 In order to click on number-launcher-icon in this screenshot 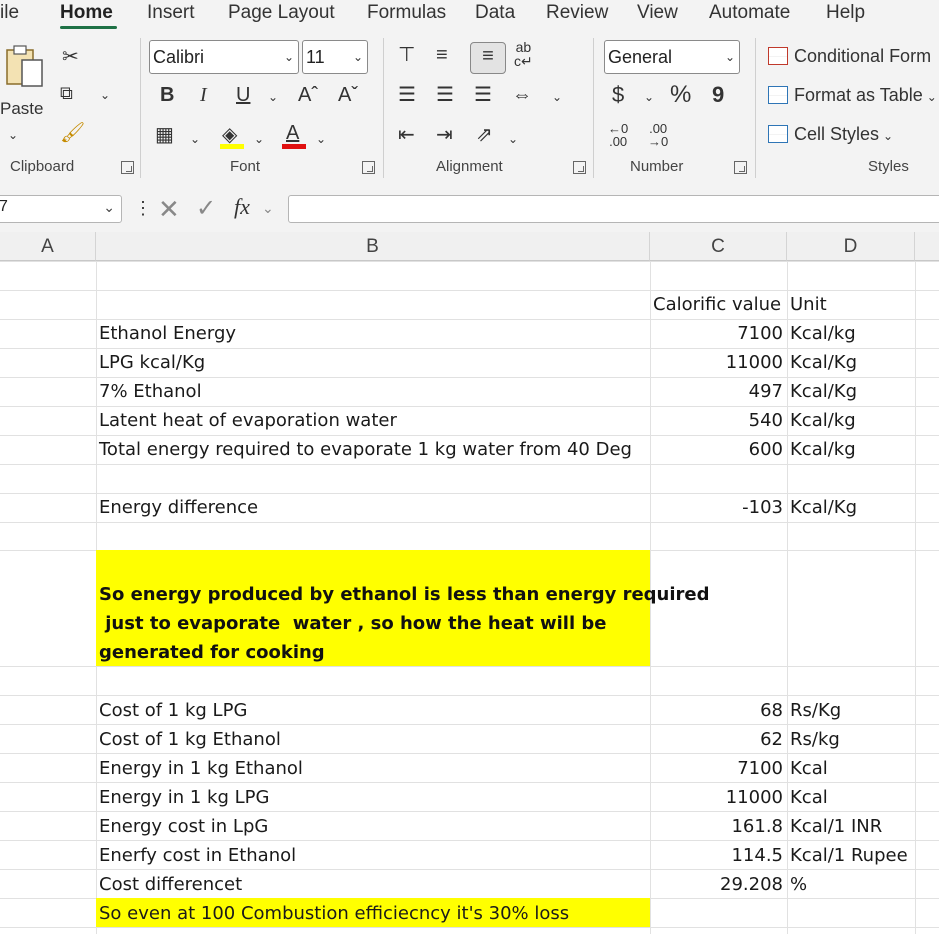, I will do `click(740, 167)`.